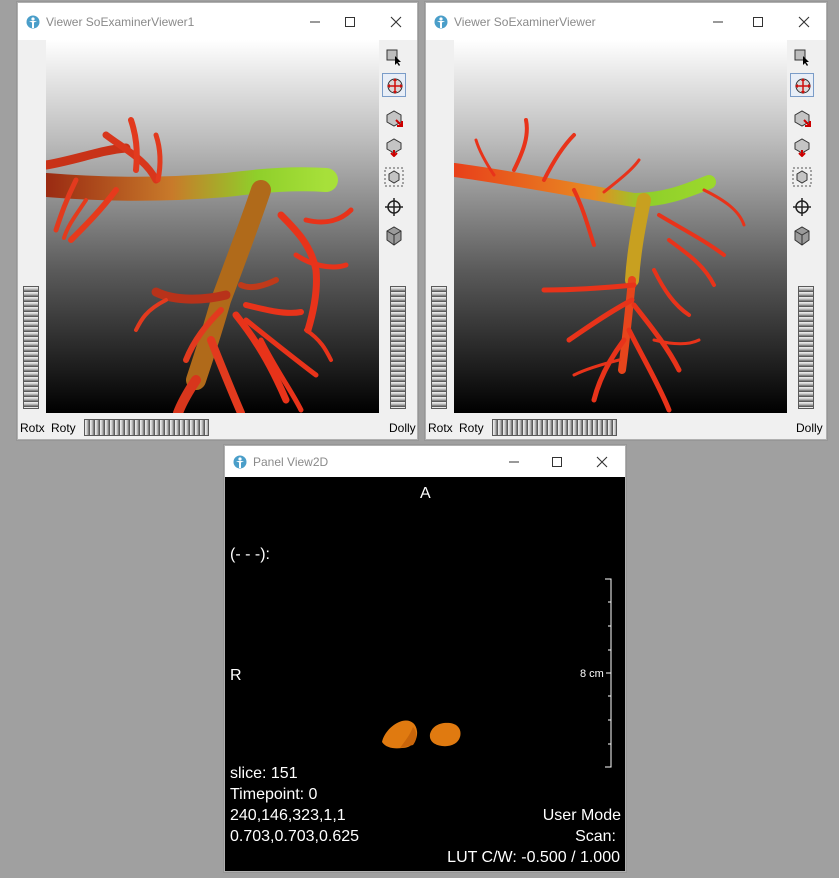  What do you see at coordinates (250, 554) in the screenshot?
I see `cursor-value-label: (- - -):` at bounding box center [250, 554].